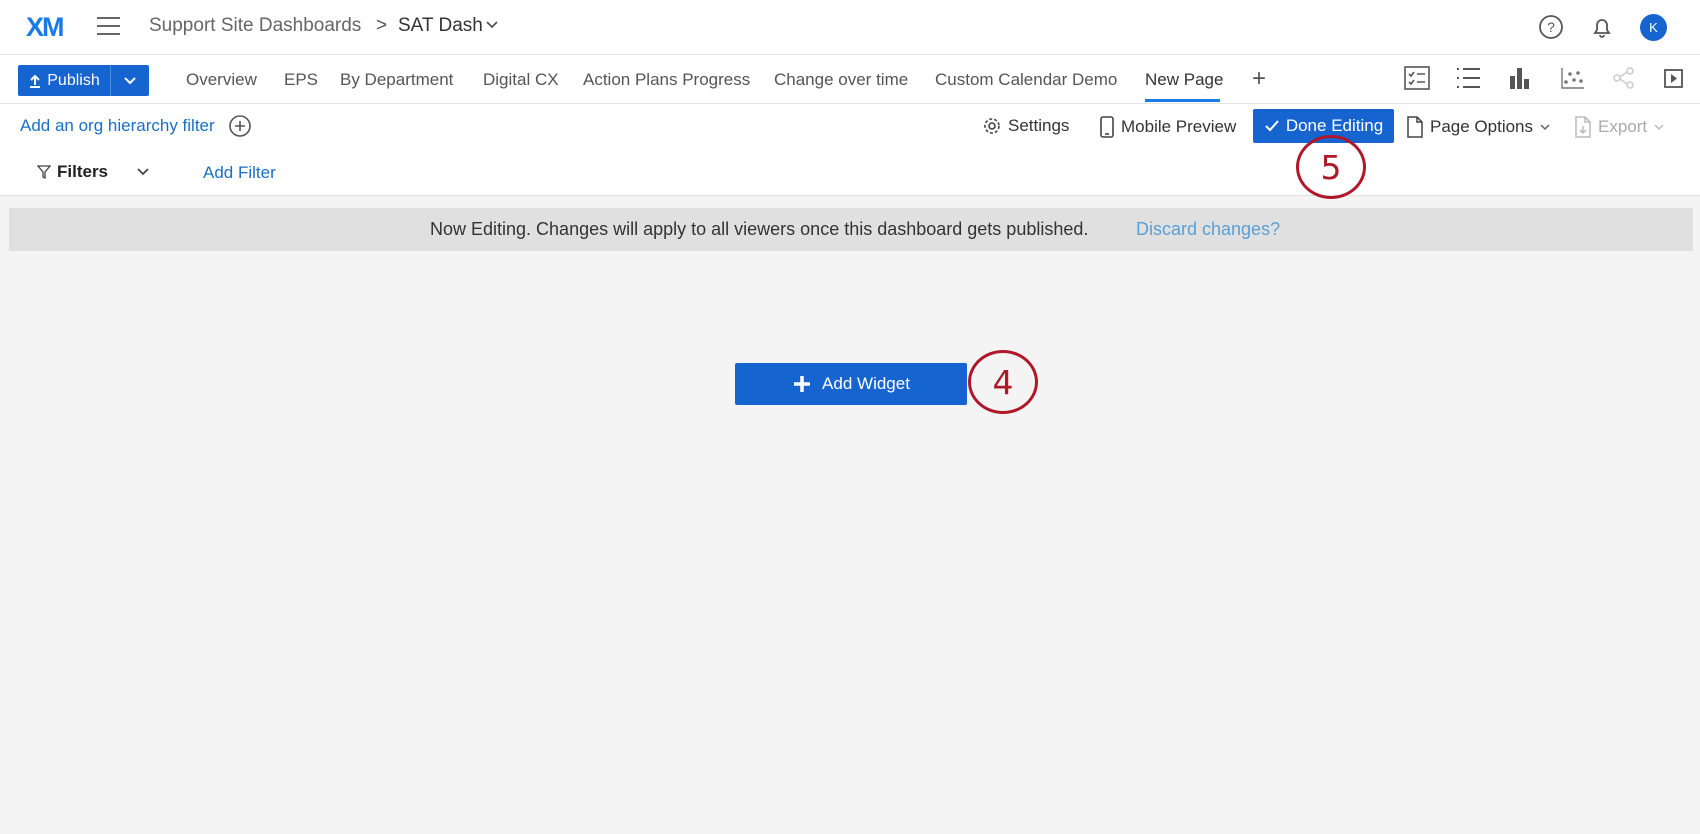  I want to click on phone-icon, so click(1107, 127).